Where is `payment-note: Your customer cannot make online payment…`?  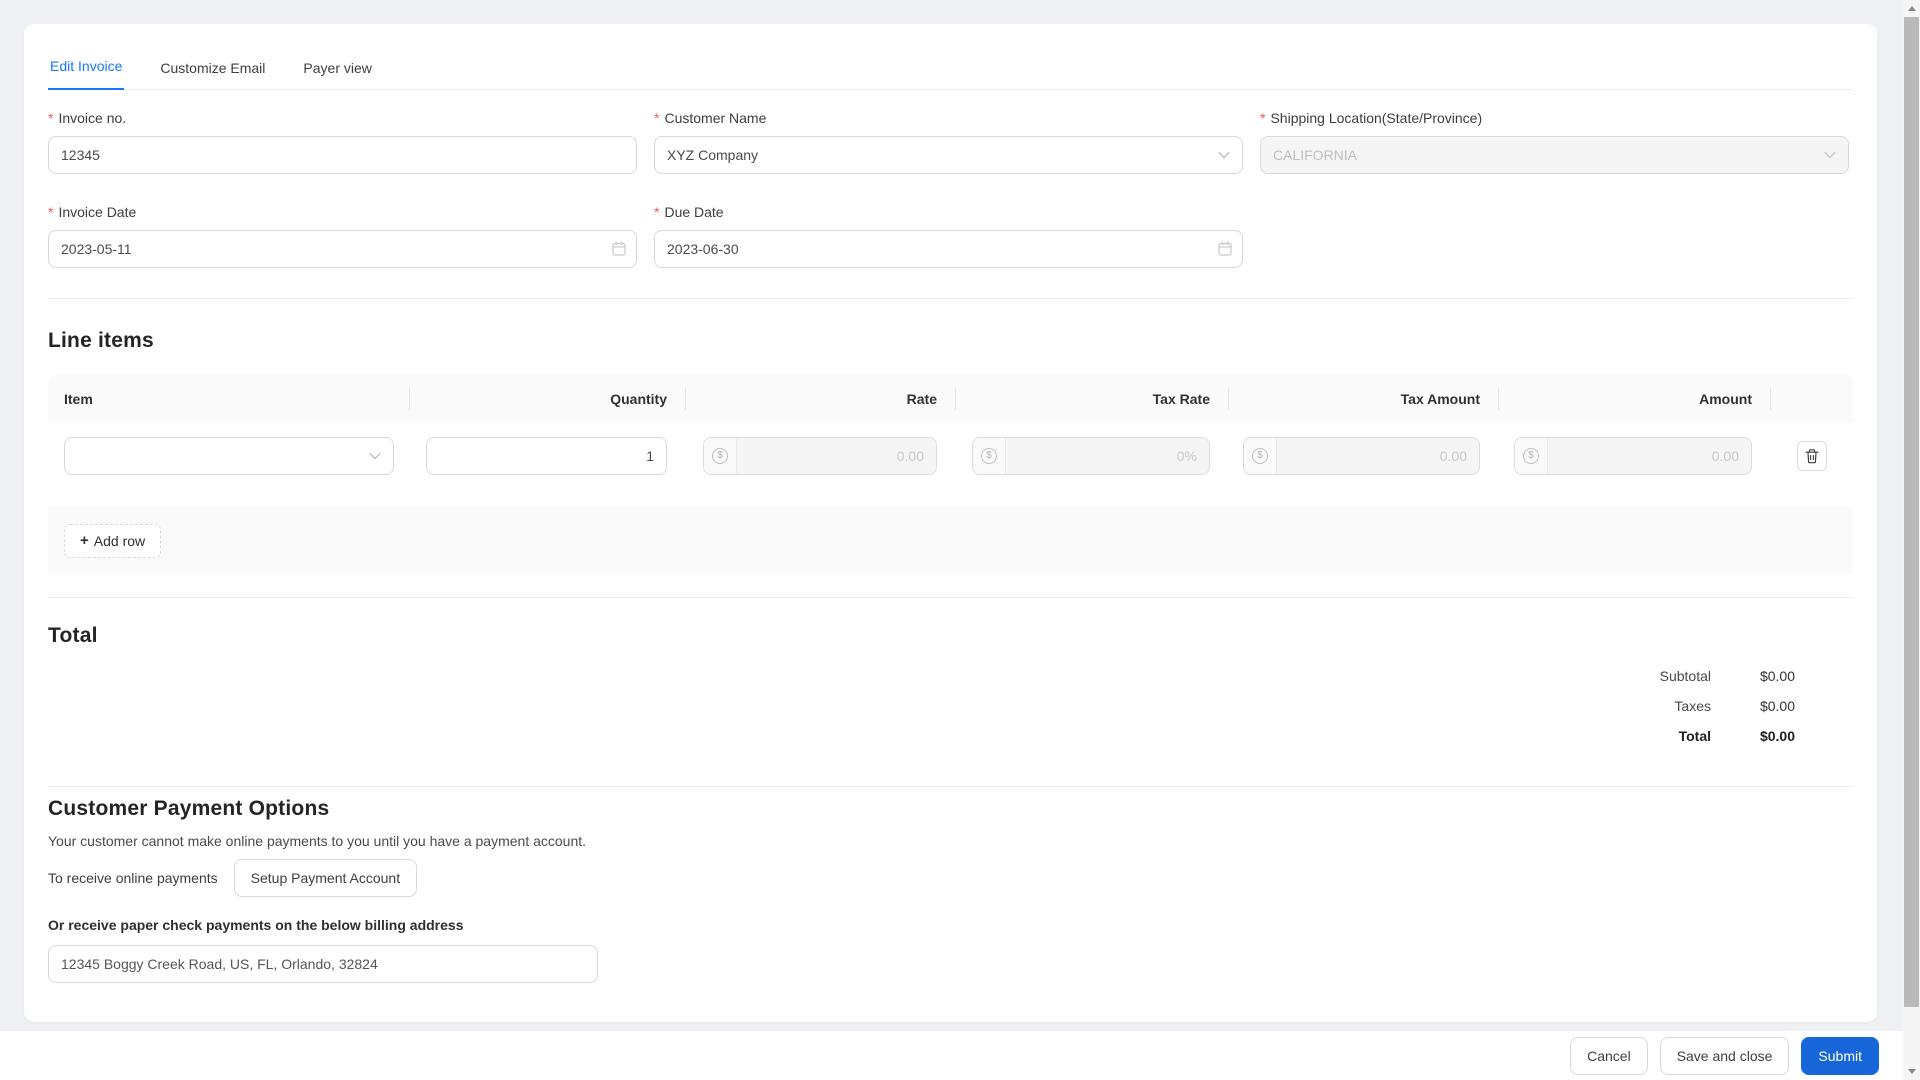 payment-note: Your customer cannot make online payment… is located at coordinates (317, 841).